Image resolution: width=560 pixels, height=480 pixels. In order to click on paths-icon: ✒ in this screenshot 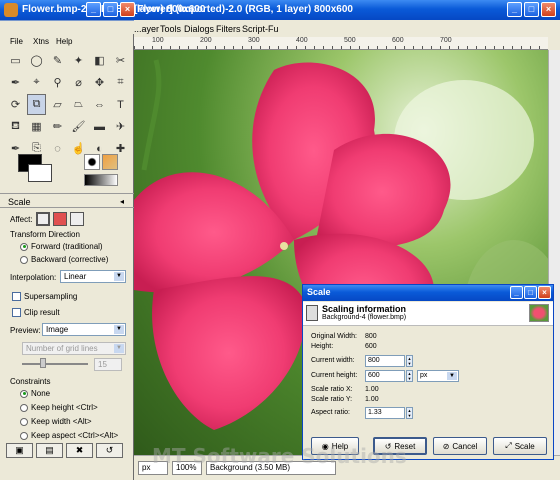, I will do `click(15, 82)`.